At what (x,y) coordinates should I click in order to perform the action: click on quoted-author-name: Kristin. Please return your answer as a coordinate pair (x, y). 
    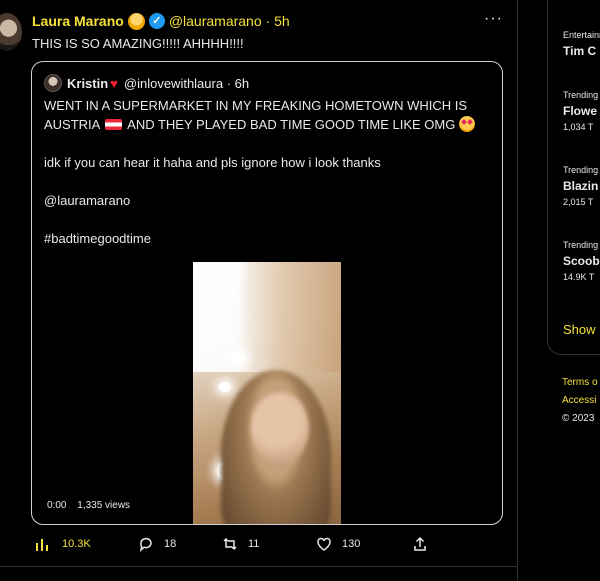
    Looking at the image, I should click on (87, 83).